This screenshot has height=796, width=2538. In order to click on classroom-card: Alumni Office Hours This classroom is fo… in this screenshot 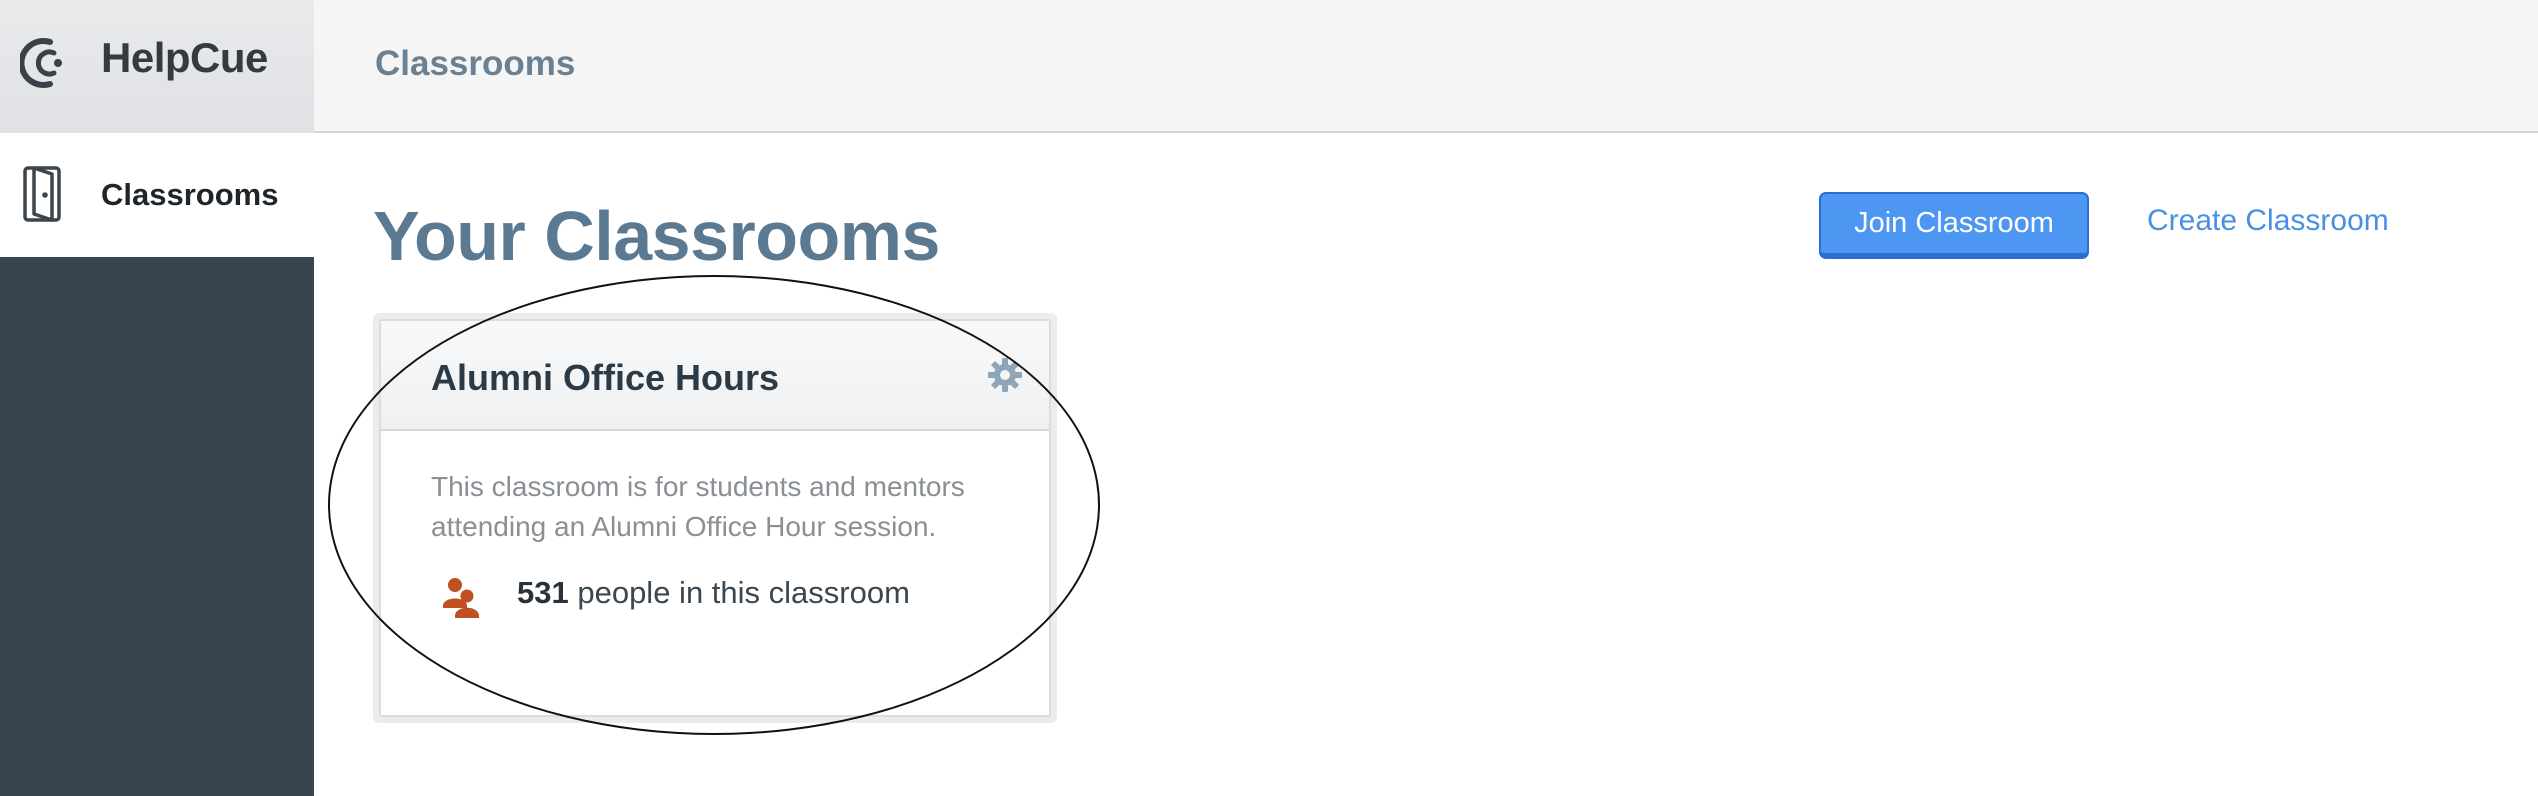, I will do `click(715, 518)`.